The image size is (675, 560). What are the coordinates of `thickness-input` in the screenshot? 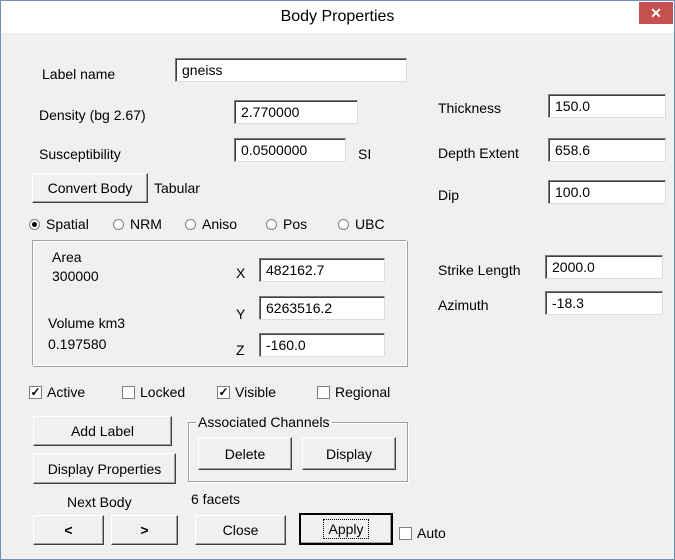 It's located at (607, 106).